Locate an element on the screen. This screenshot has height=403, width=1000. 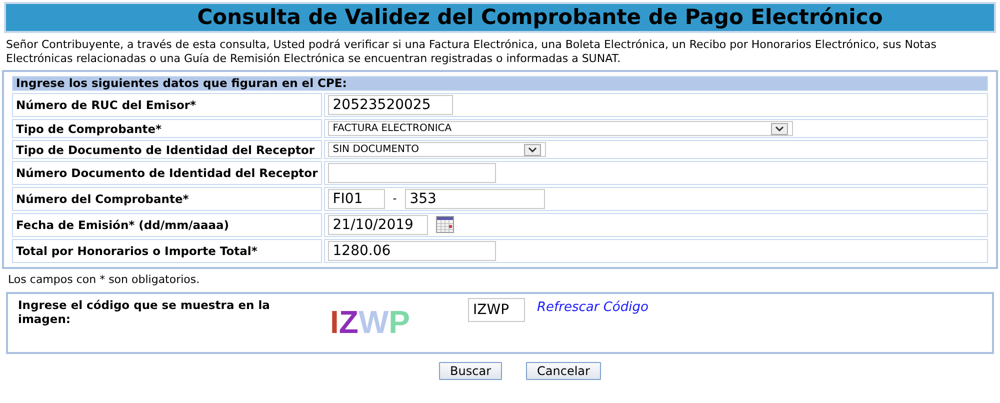
refresh-code-link: Refrescar Código is located at coordinates (592, 323).